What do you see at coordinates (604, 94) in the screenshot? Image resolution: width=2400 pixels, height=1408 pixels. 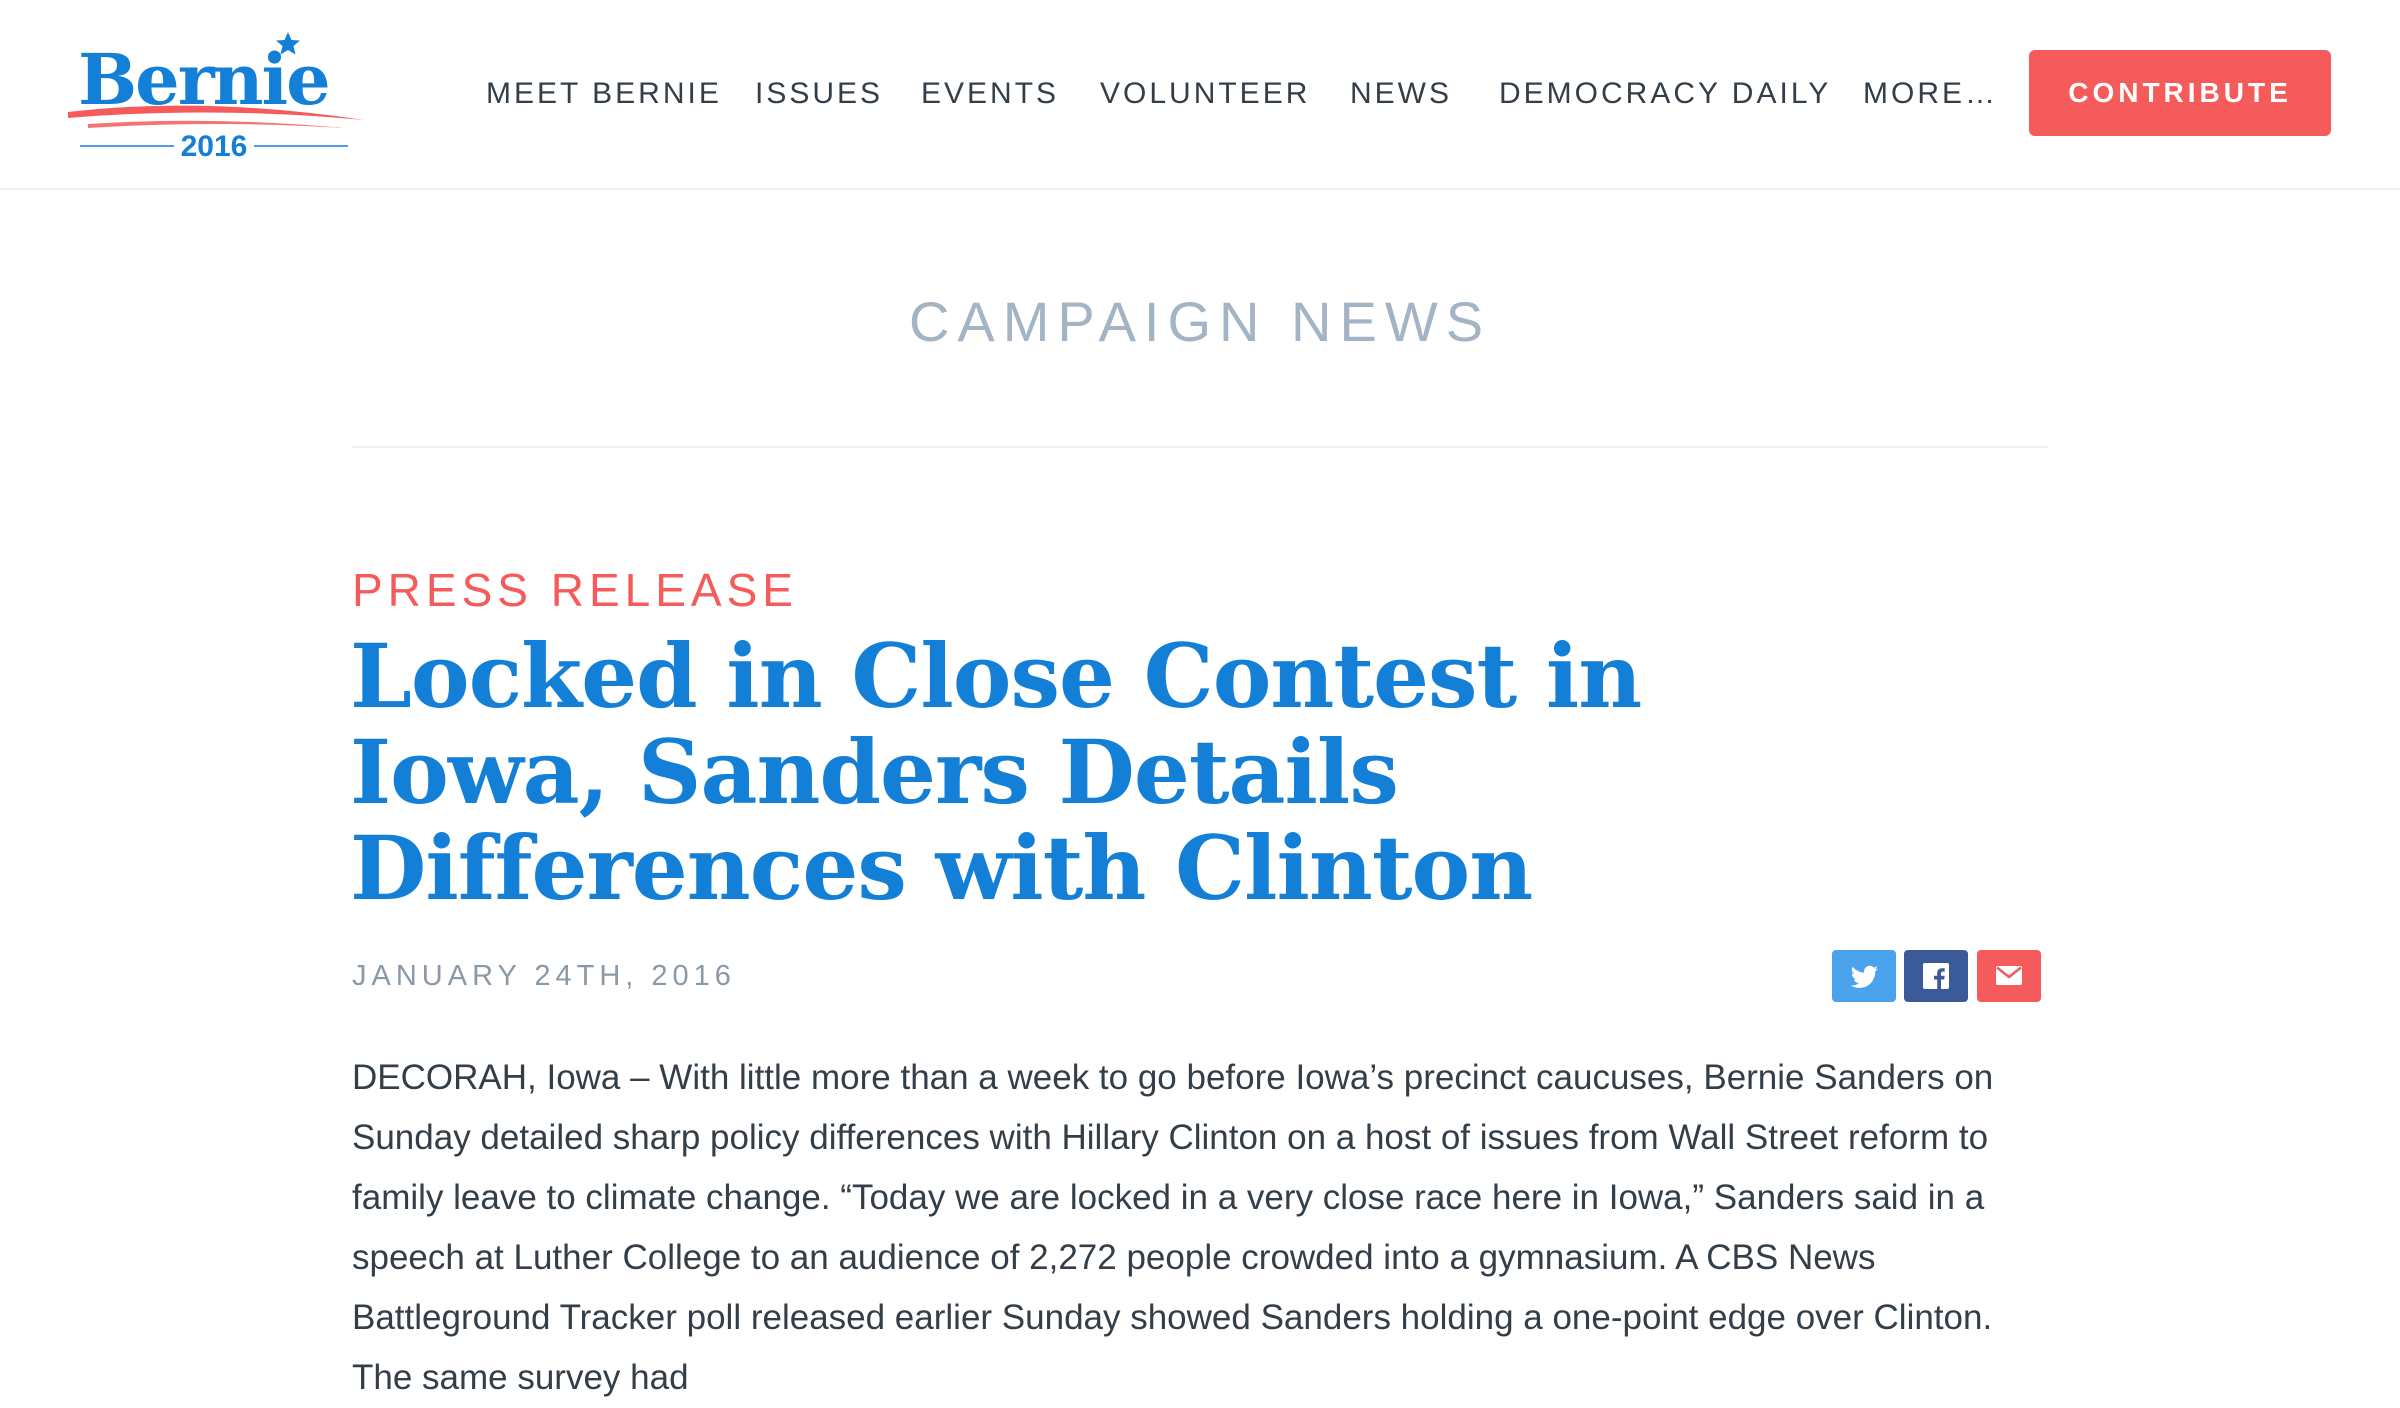 I see `nav-meet-bernie: MEET BERNIE` at bounding box center [604, 94].